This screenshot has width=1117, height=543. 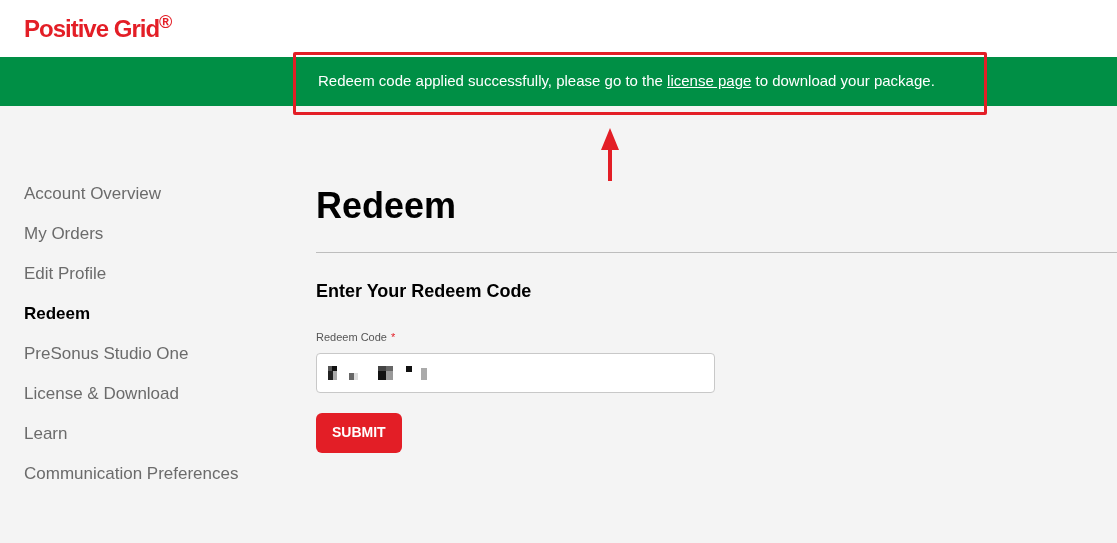 I want to click on required-mark: *, so click(x=393, y=337).